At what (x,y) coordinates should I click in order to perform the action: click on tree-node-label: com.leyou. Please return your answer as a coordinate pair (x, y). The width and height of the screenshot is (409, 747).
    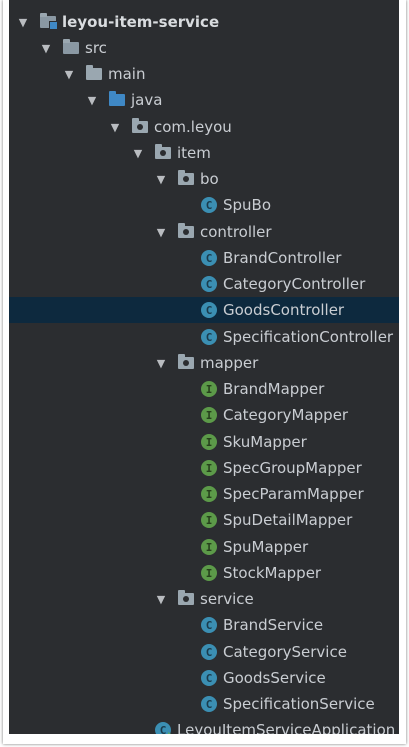
    Looking at the image, I should click on (193, 127).